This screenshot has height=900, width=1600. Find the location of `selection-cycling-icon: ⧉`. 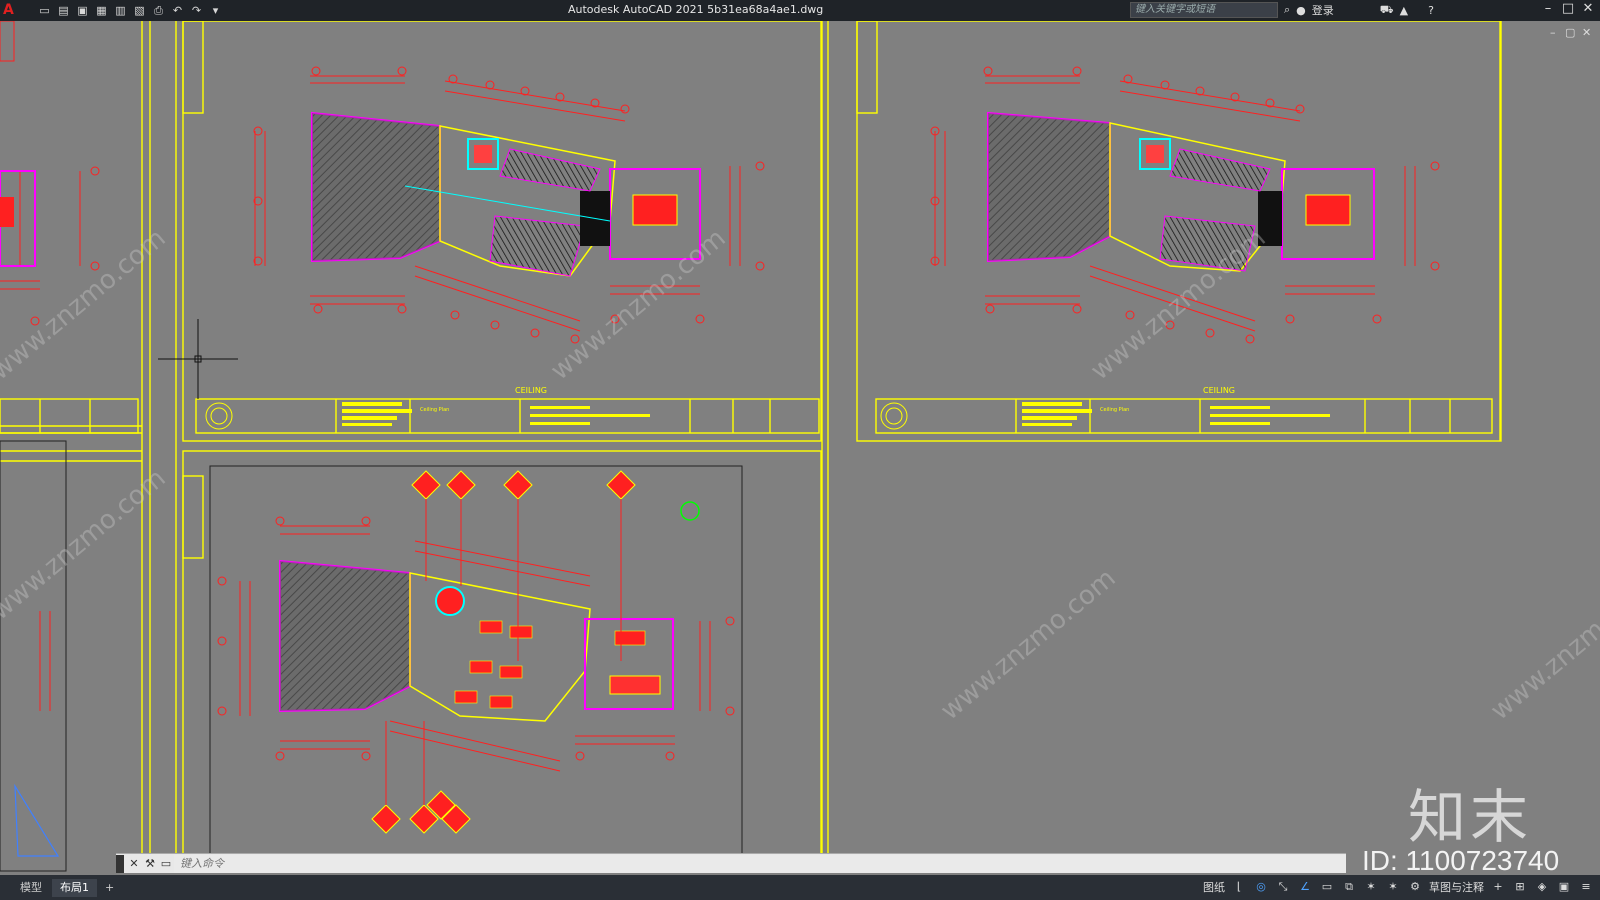

selection-cycling-icon: ⧉ is located at coordinates (1349, 887).